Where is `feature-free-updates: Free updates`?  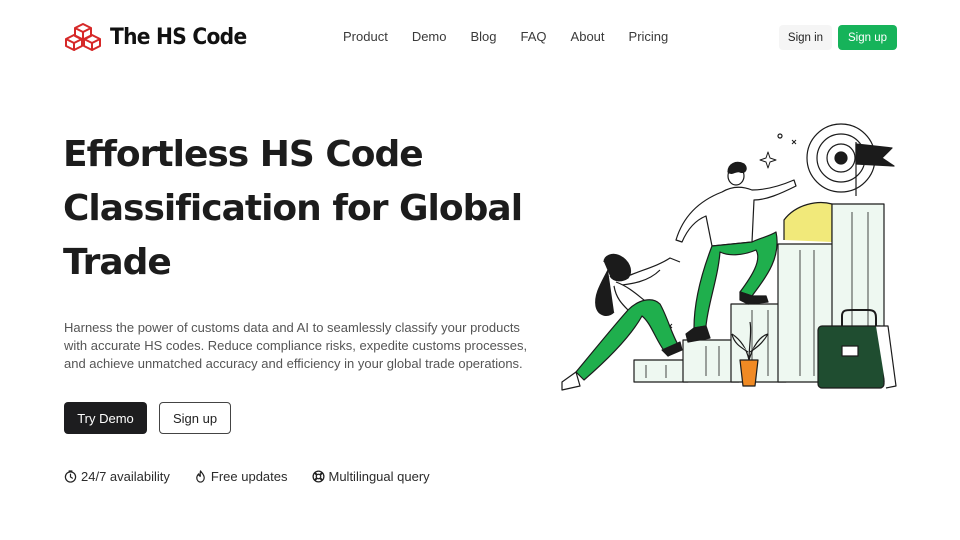
feature-free-updates: Free updates is located at coordinates (241, 476).